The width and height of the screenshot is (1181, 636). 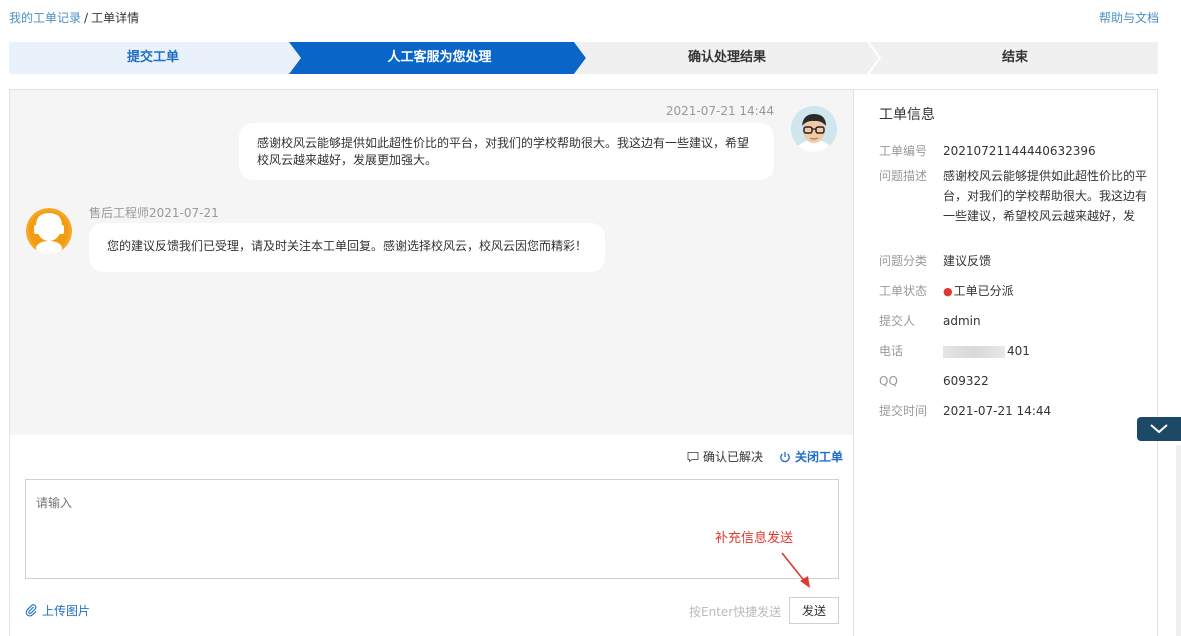 I want to click on info-row-status: 工单状态 ●工单已分派, so click(x=1013, y=291).